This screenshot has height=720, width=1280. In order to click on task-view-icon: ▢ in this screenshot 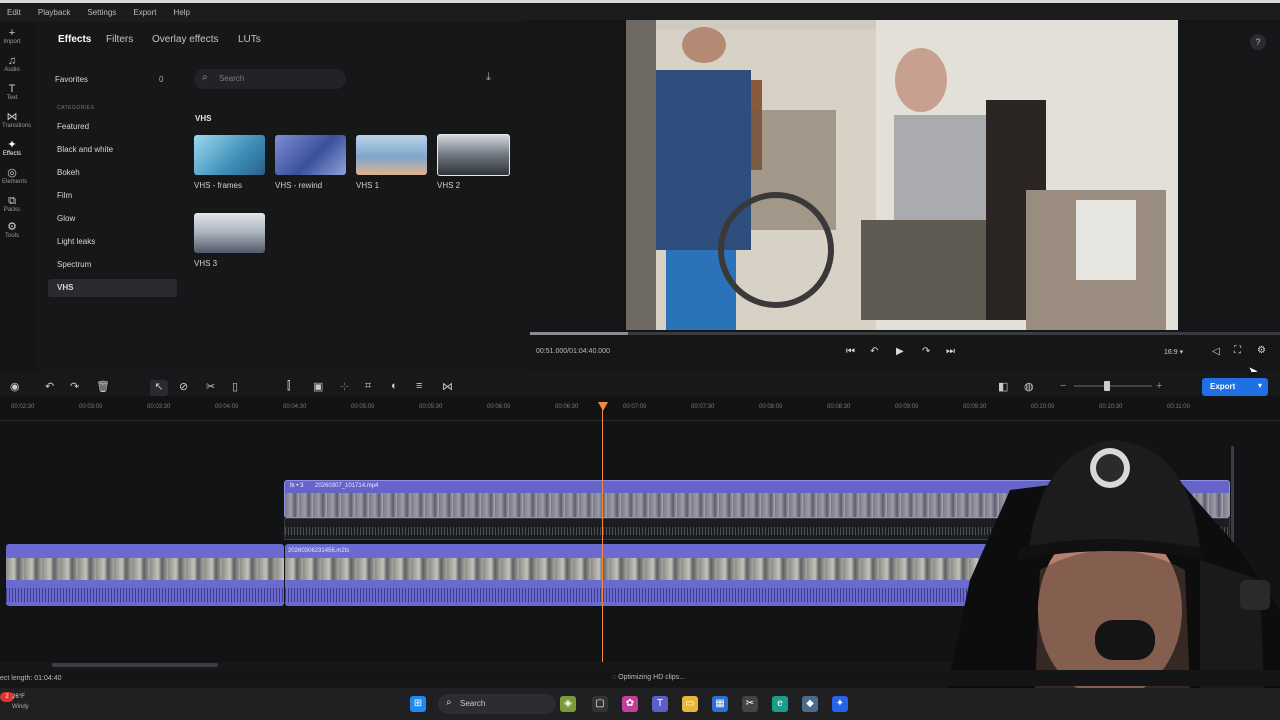, I will do `click(600, 704)`.